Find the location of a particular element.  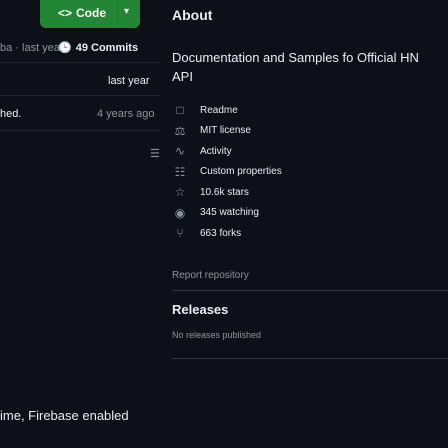

code-button-label: Code is located at coordinates (91, 13).